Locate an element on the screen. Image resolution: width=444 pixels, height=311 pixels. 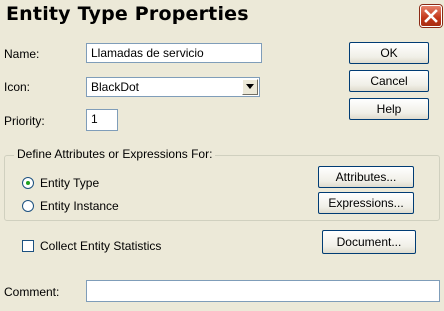
title-bar: Entity Type Properties is located at coordinates (222, 17).